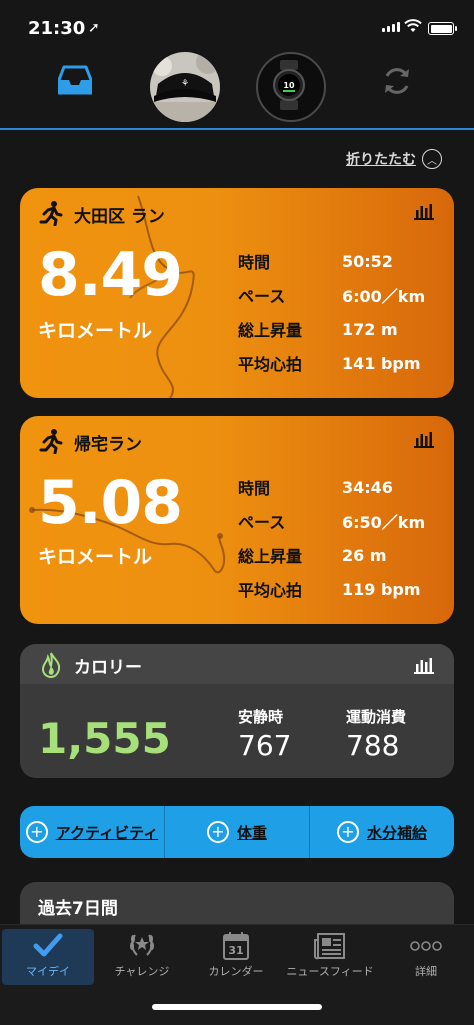  I want to click on status-time: 21:30, so click(57, 28).